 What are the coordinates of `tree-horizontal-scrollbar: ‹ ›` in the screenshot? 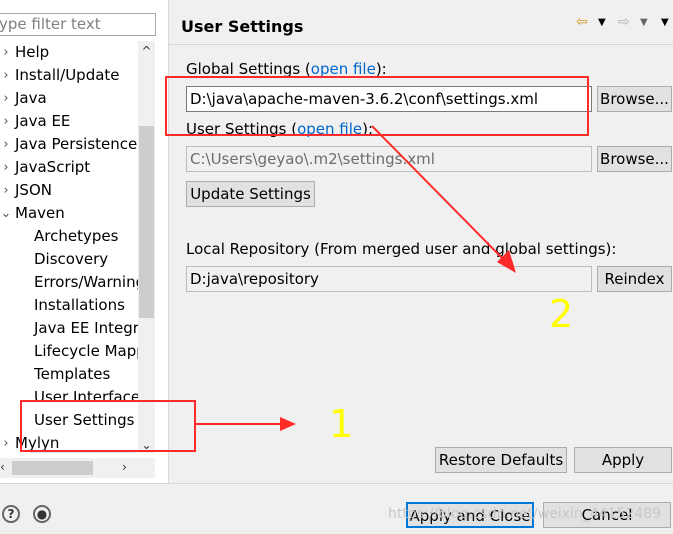 It's located at (77, 468).